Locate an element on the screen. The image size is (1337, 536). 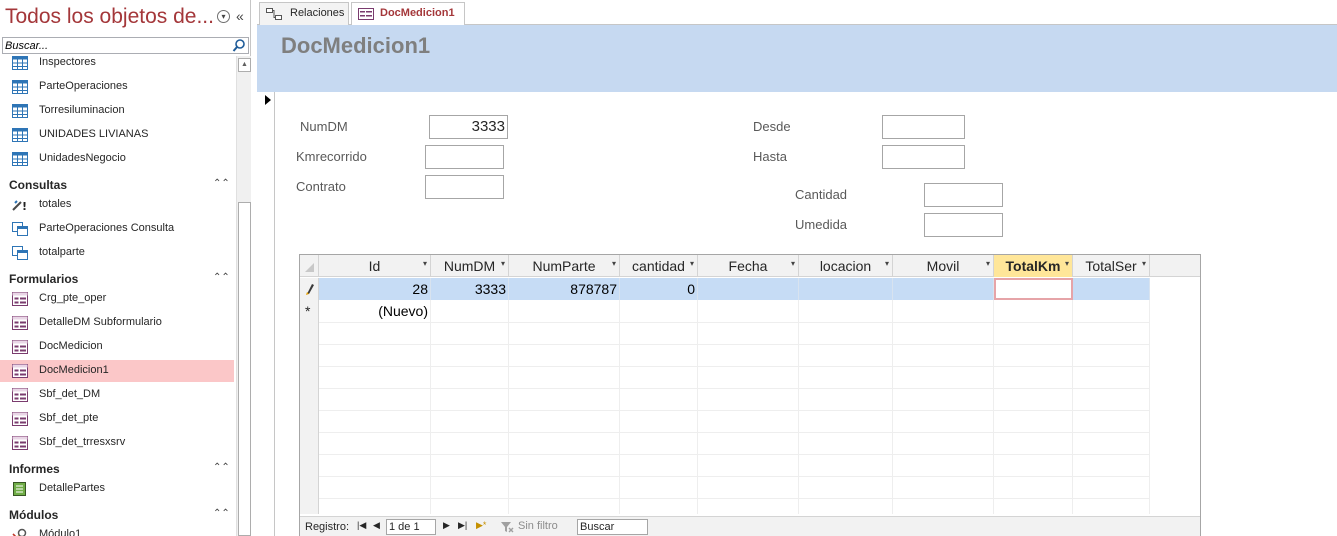
nav-group-módulos: Módulos ⌃⌃ is located at coordinates (117, 516).